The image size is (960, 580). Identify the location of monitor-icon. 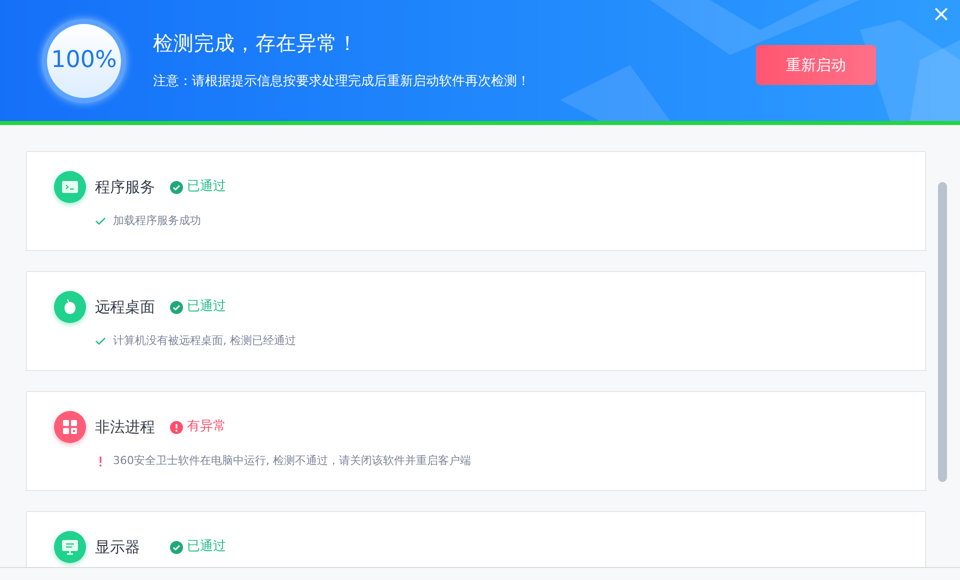
(70, 547).